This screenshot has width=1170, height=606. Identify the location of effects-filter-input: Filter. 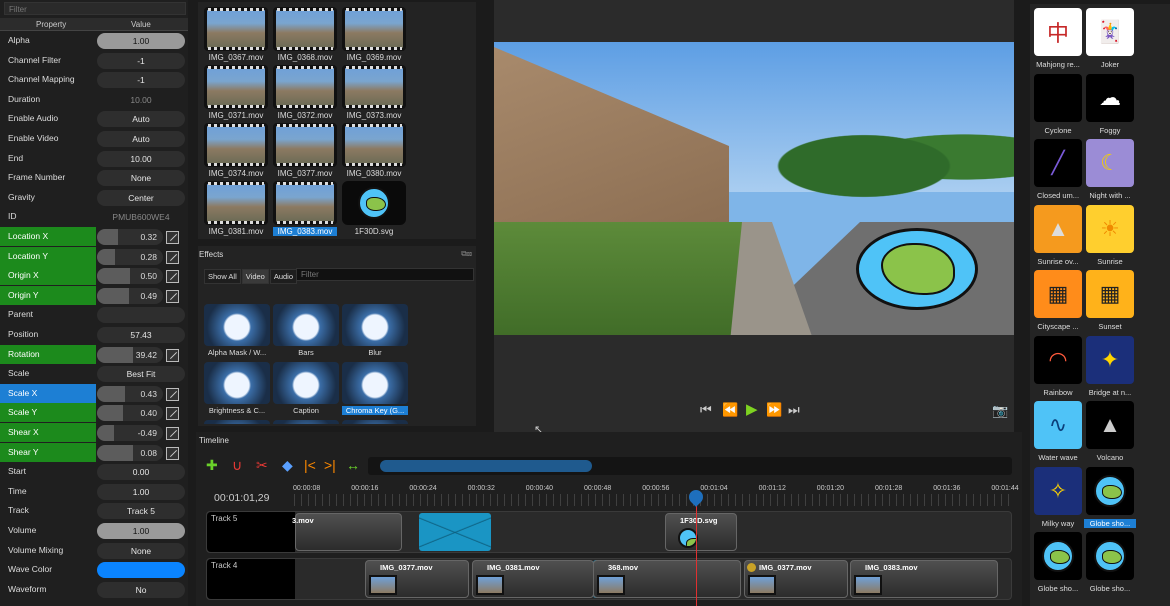
(385, 274).